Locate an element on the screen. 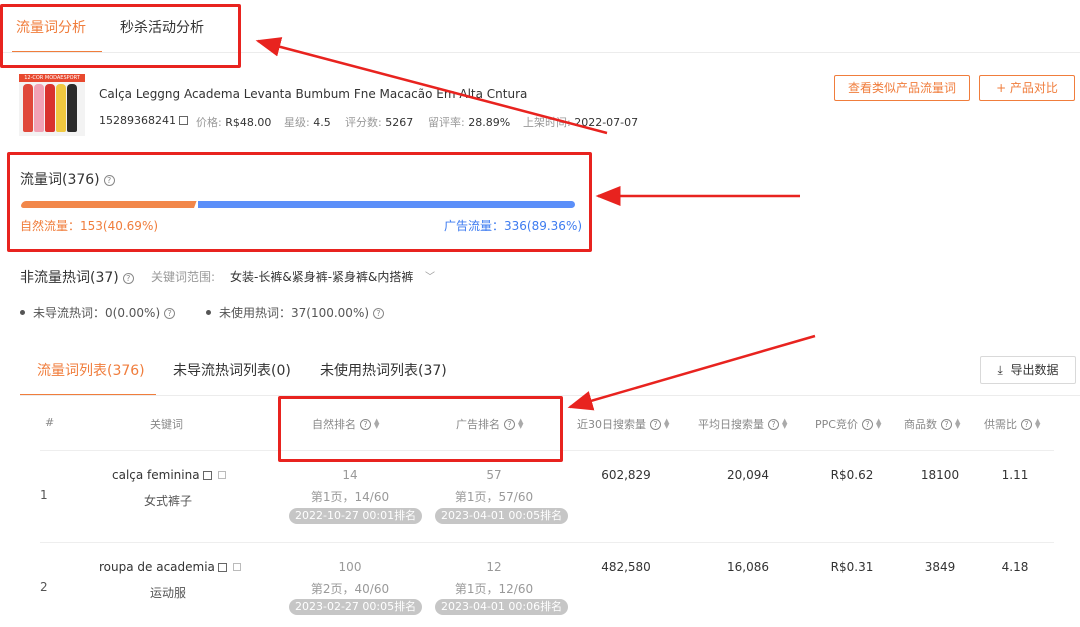 This screenshot has height=627, width=1080. annotation-arrow-tabs is located at coordinates (431, 86).